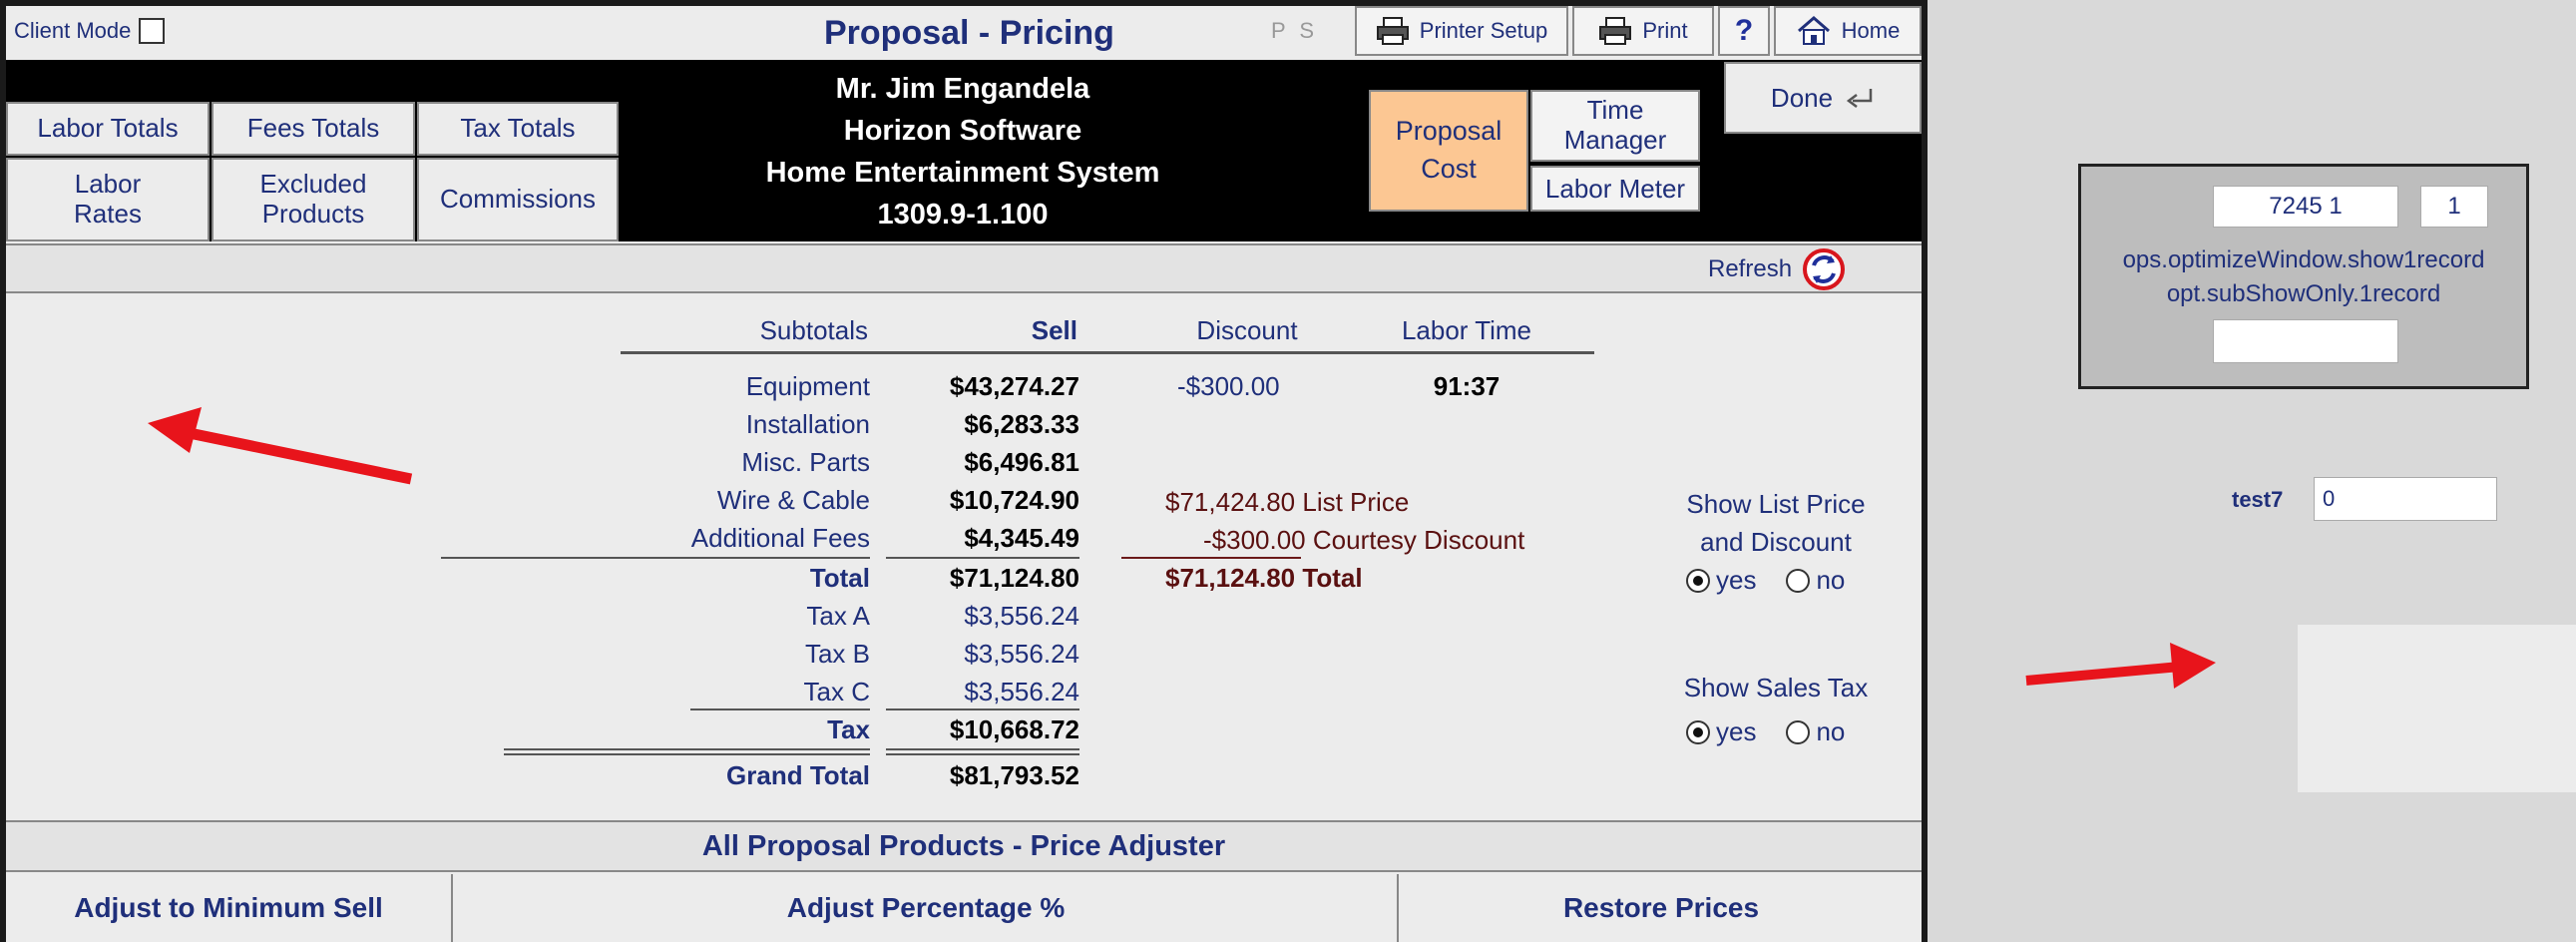 This screenshot has width=2576, height=942. I want to click on restore-prices-button: Restore Prices, so click(1661, 908).